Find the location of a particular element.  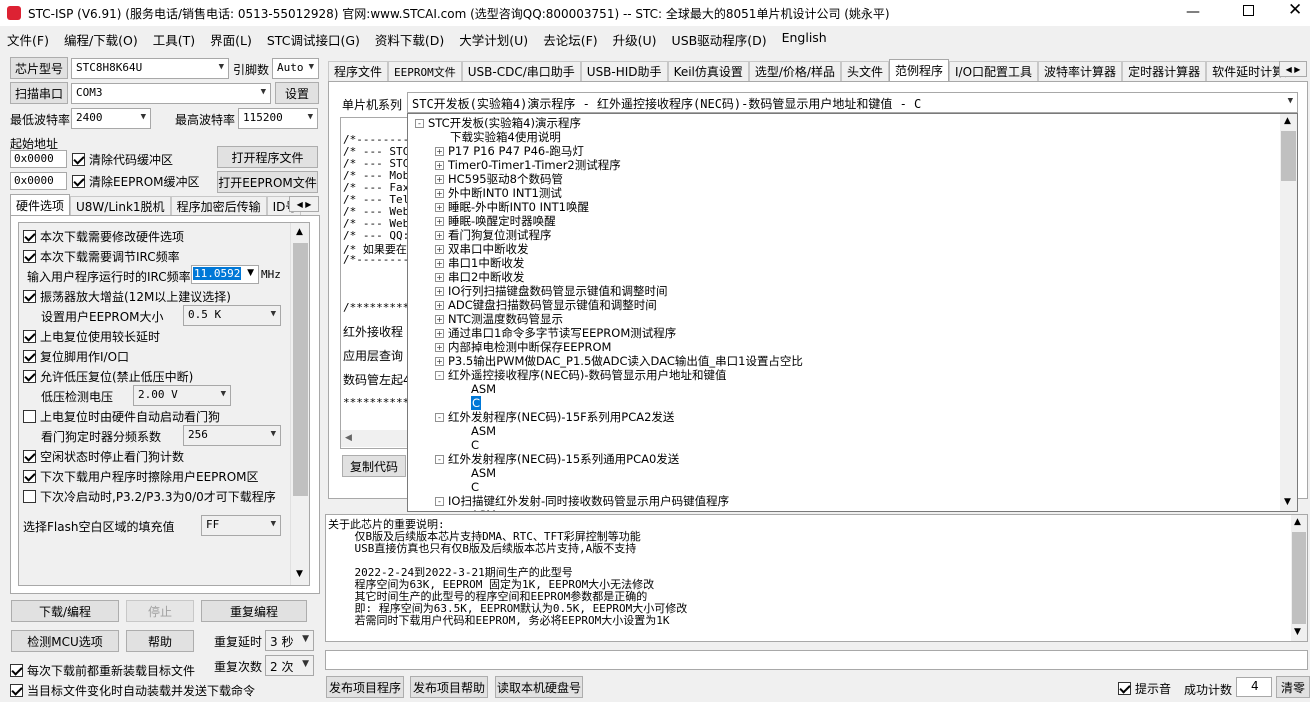

repeat-program-button: 重复编程 is located at coordinates (254, 611).